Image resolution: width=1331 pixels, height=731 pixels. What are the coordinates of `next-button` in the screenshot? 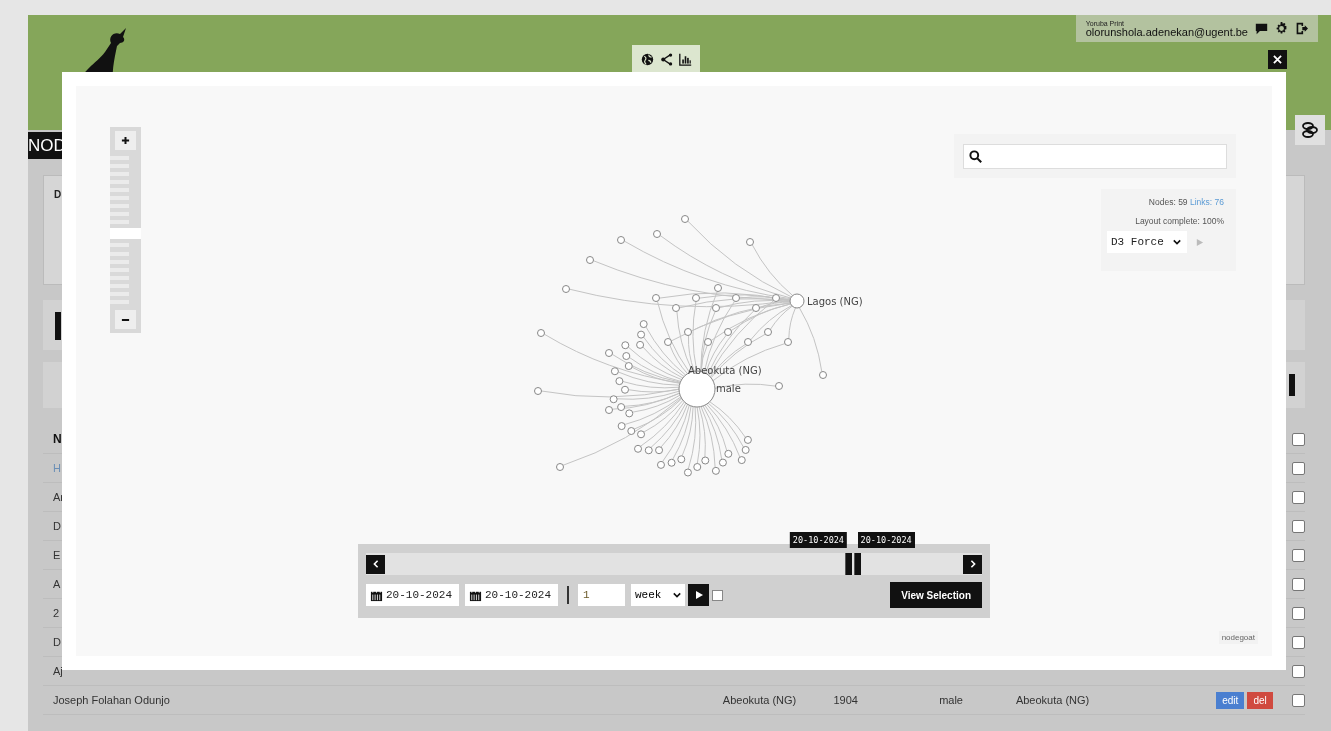 It's located at (972, 564).